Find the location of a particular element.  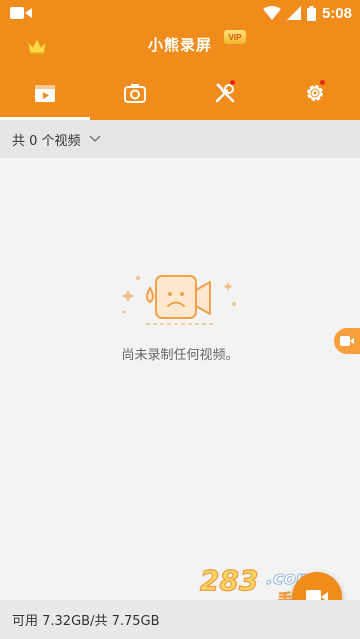

storage-info: 可用 7.32GB/共 7.75GB is located at coordinates (86, 621).